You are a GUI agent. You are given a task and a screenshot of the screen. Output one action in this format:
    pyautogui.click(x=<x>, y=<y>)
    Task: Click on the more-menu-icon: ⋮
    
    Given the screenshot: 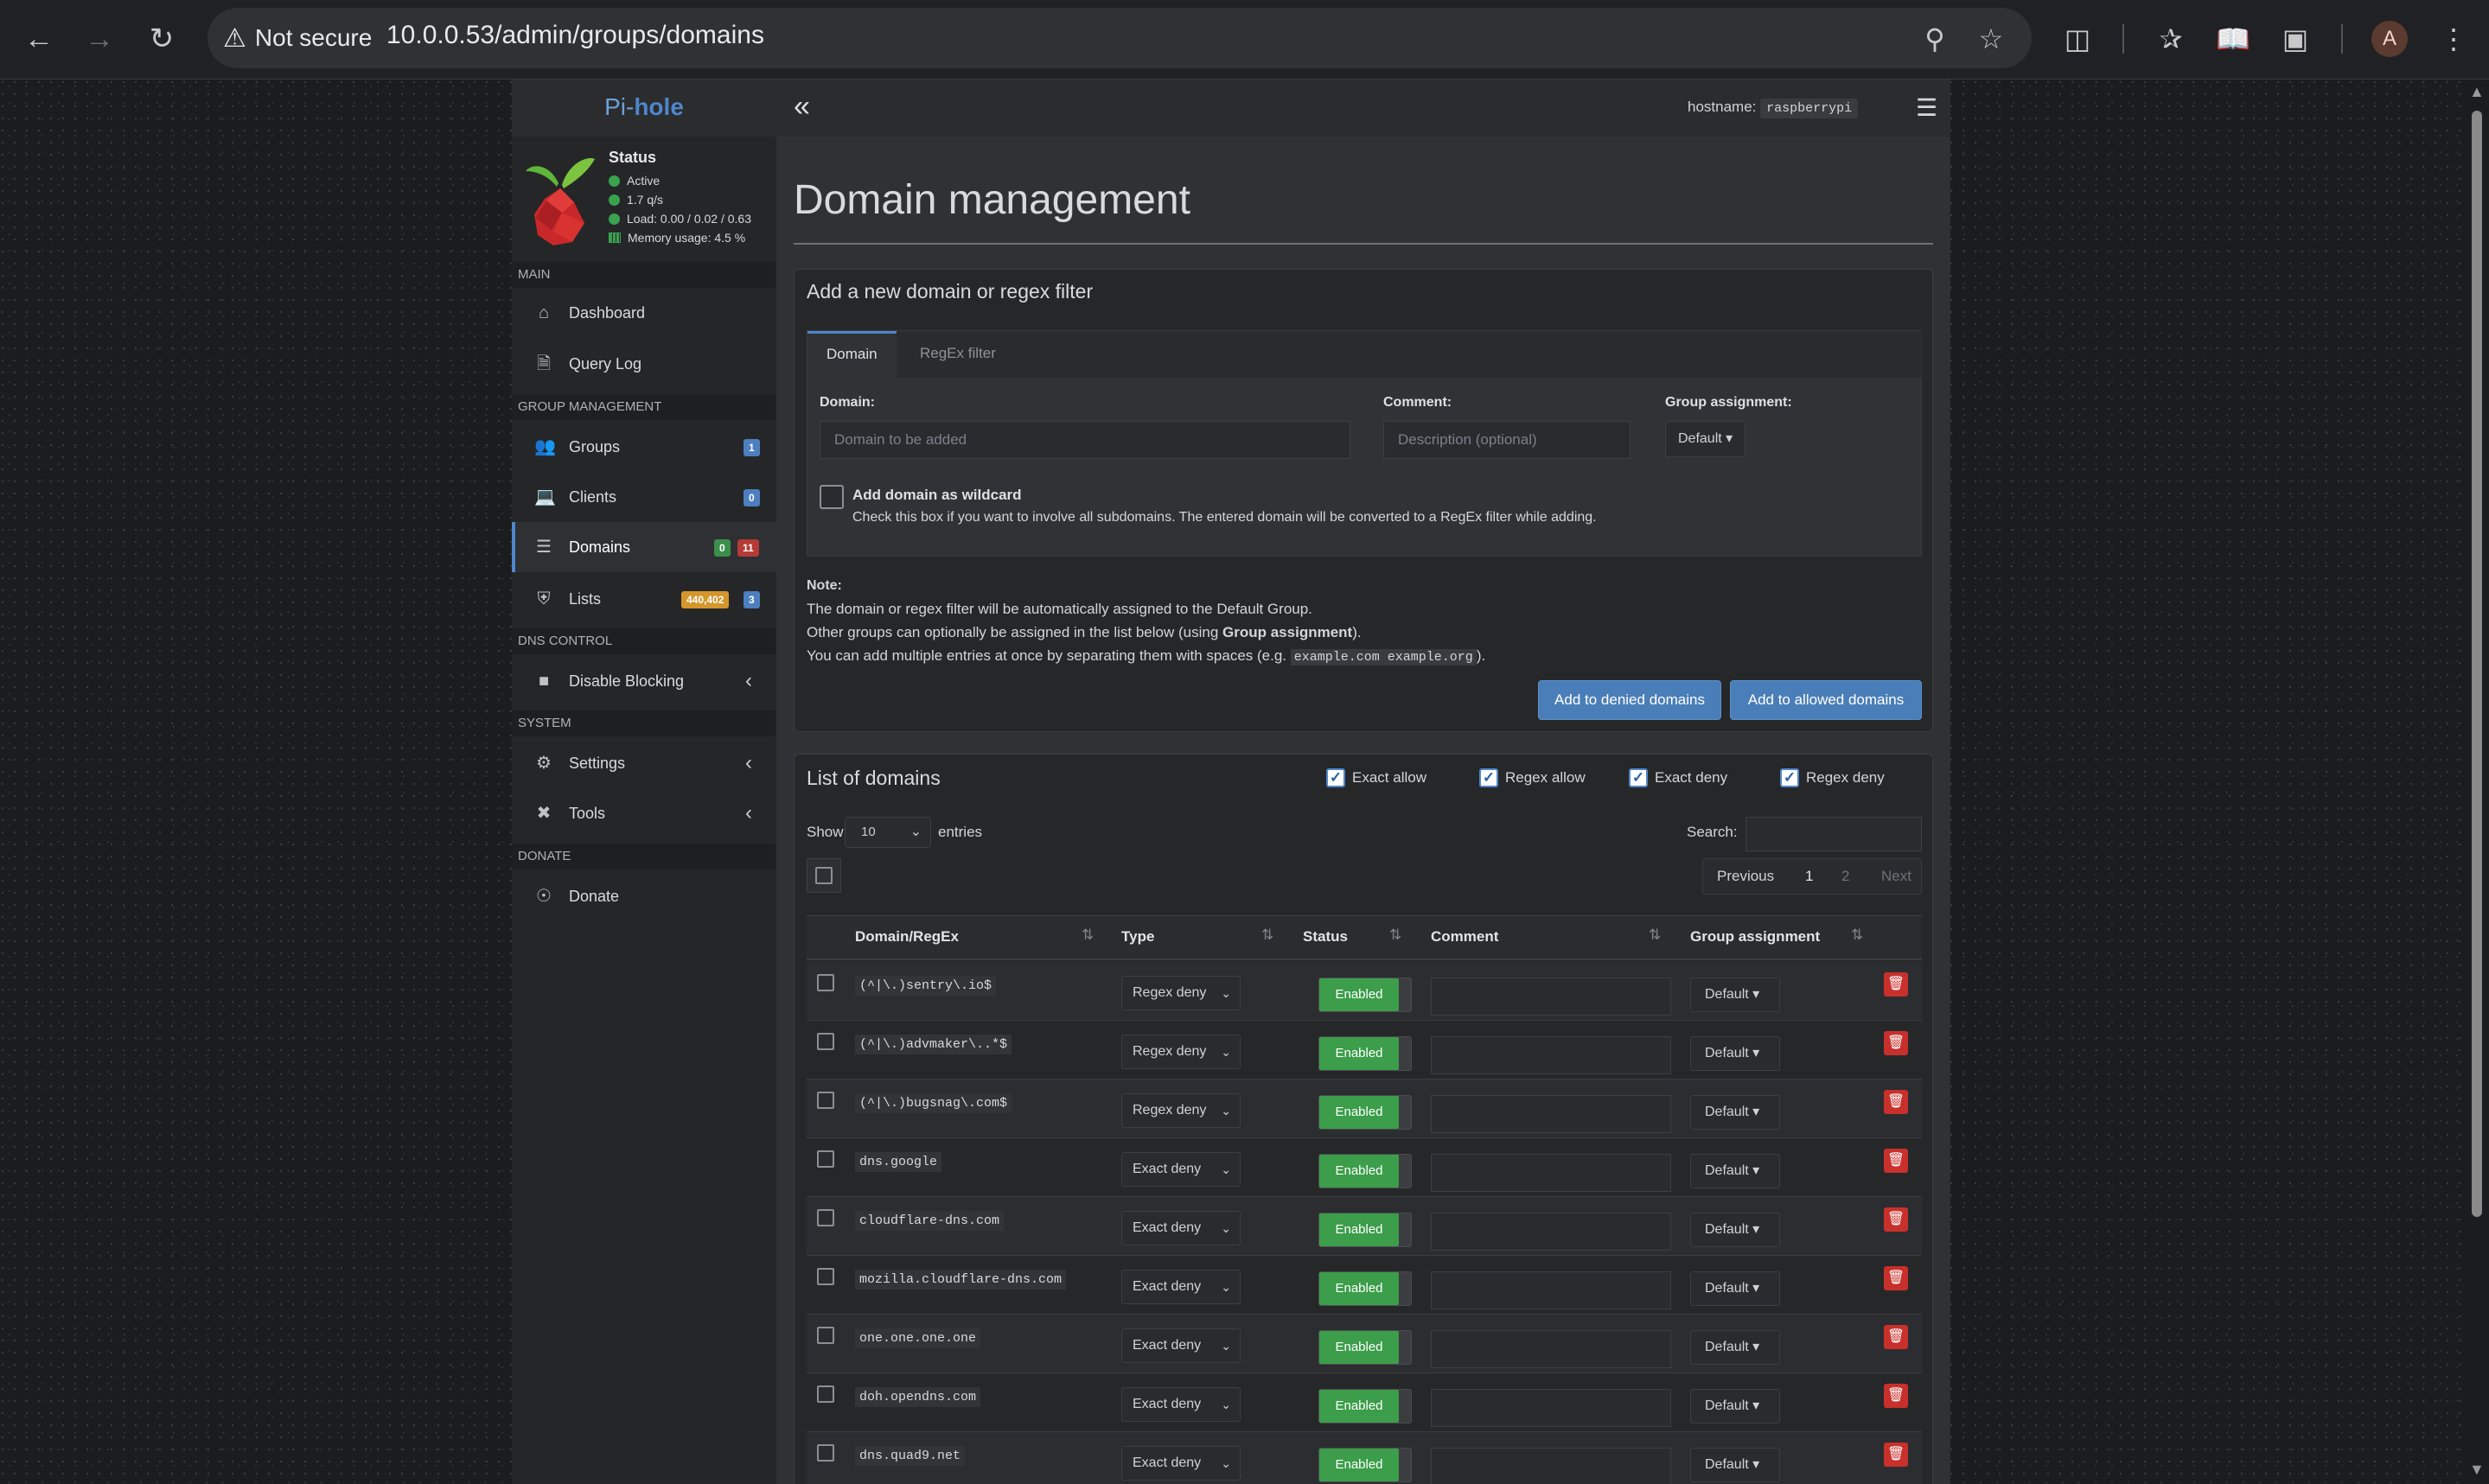 What is the action you would take?
    pyautogui.click(x=2453, y=39)
    